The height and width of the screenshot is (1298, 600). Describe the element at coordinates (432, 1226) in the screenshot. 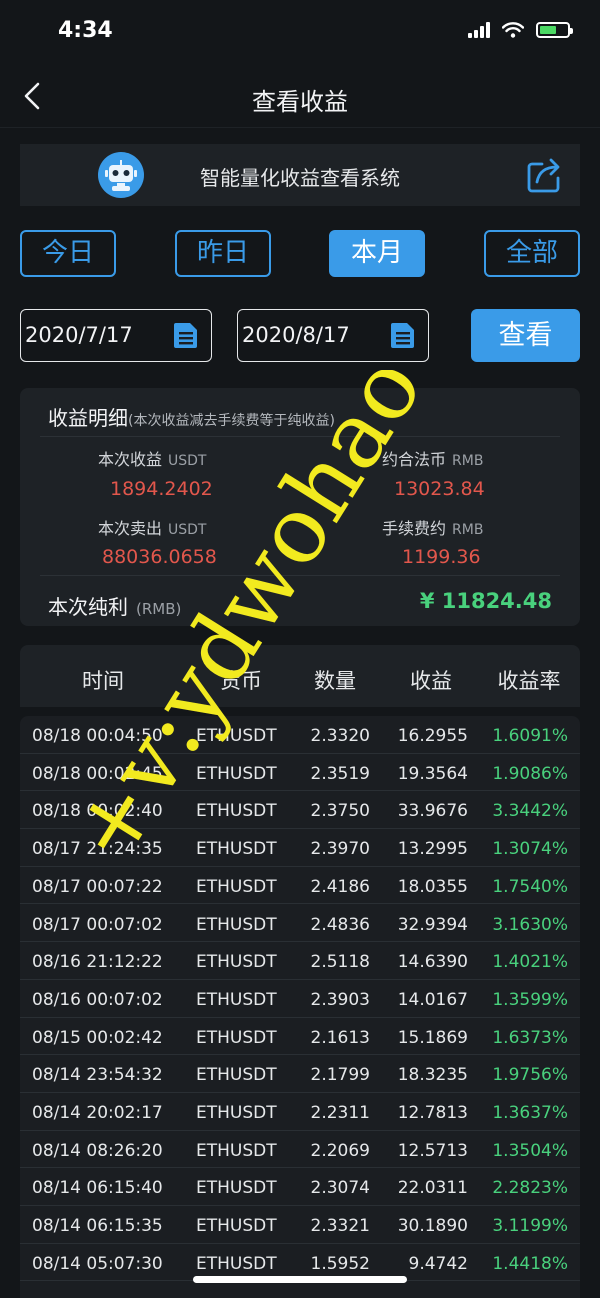

I see `row-profit: 30.1890` at that location.